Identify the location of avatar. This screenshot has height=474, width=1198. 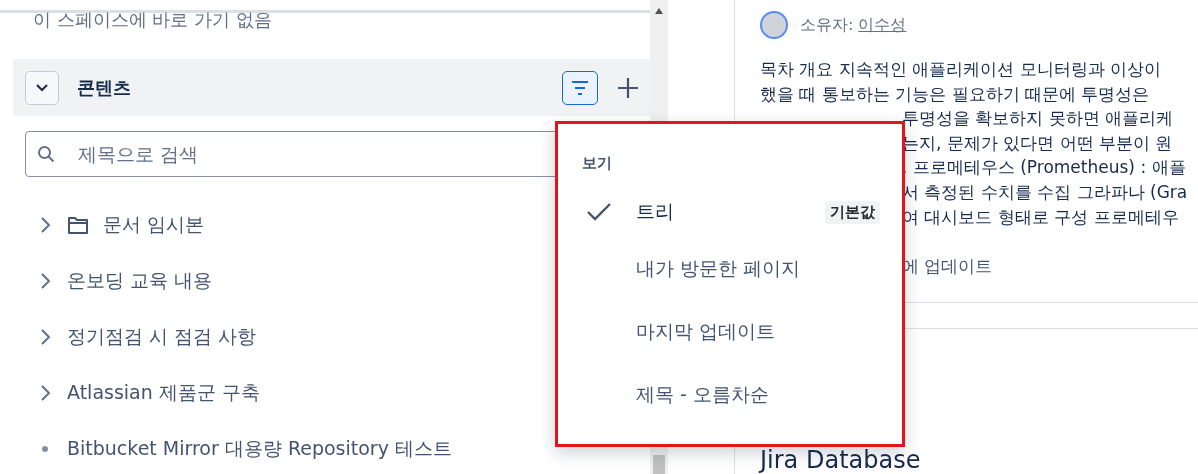
(774, 25).